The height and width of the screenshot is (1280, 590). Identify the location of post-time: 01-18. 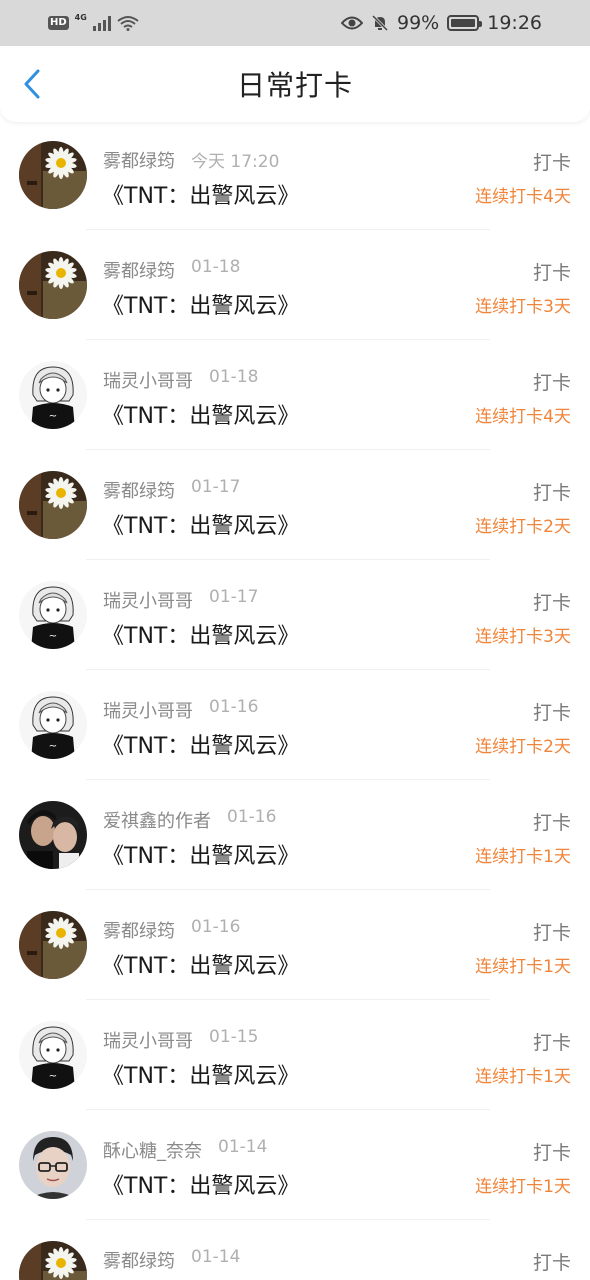
(216, 267).